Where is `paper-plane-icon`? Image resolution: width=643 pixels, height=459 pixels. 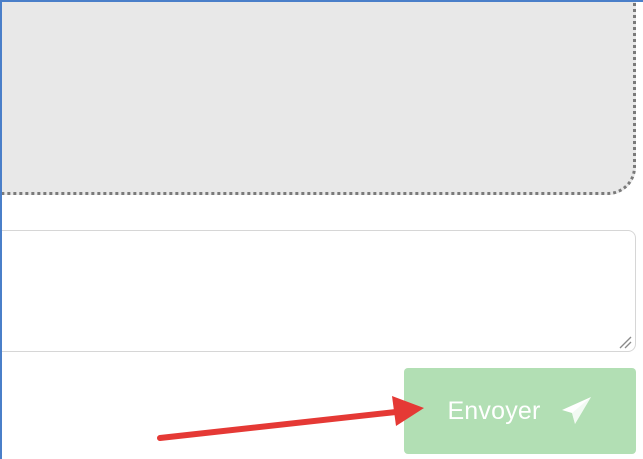
paper-plane-icon is located at coordinates (576, 410).